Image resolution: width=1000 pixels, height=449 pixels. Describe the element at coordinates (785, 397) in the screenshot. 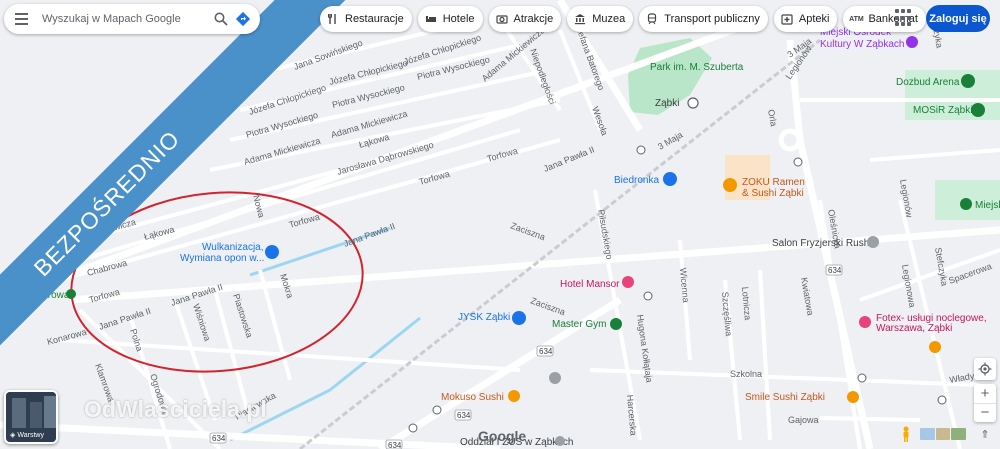

I see `poi-smile: Smile Sushi Ząbki` at that location.